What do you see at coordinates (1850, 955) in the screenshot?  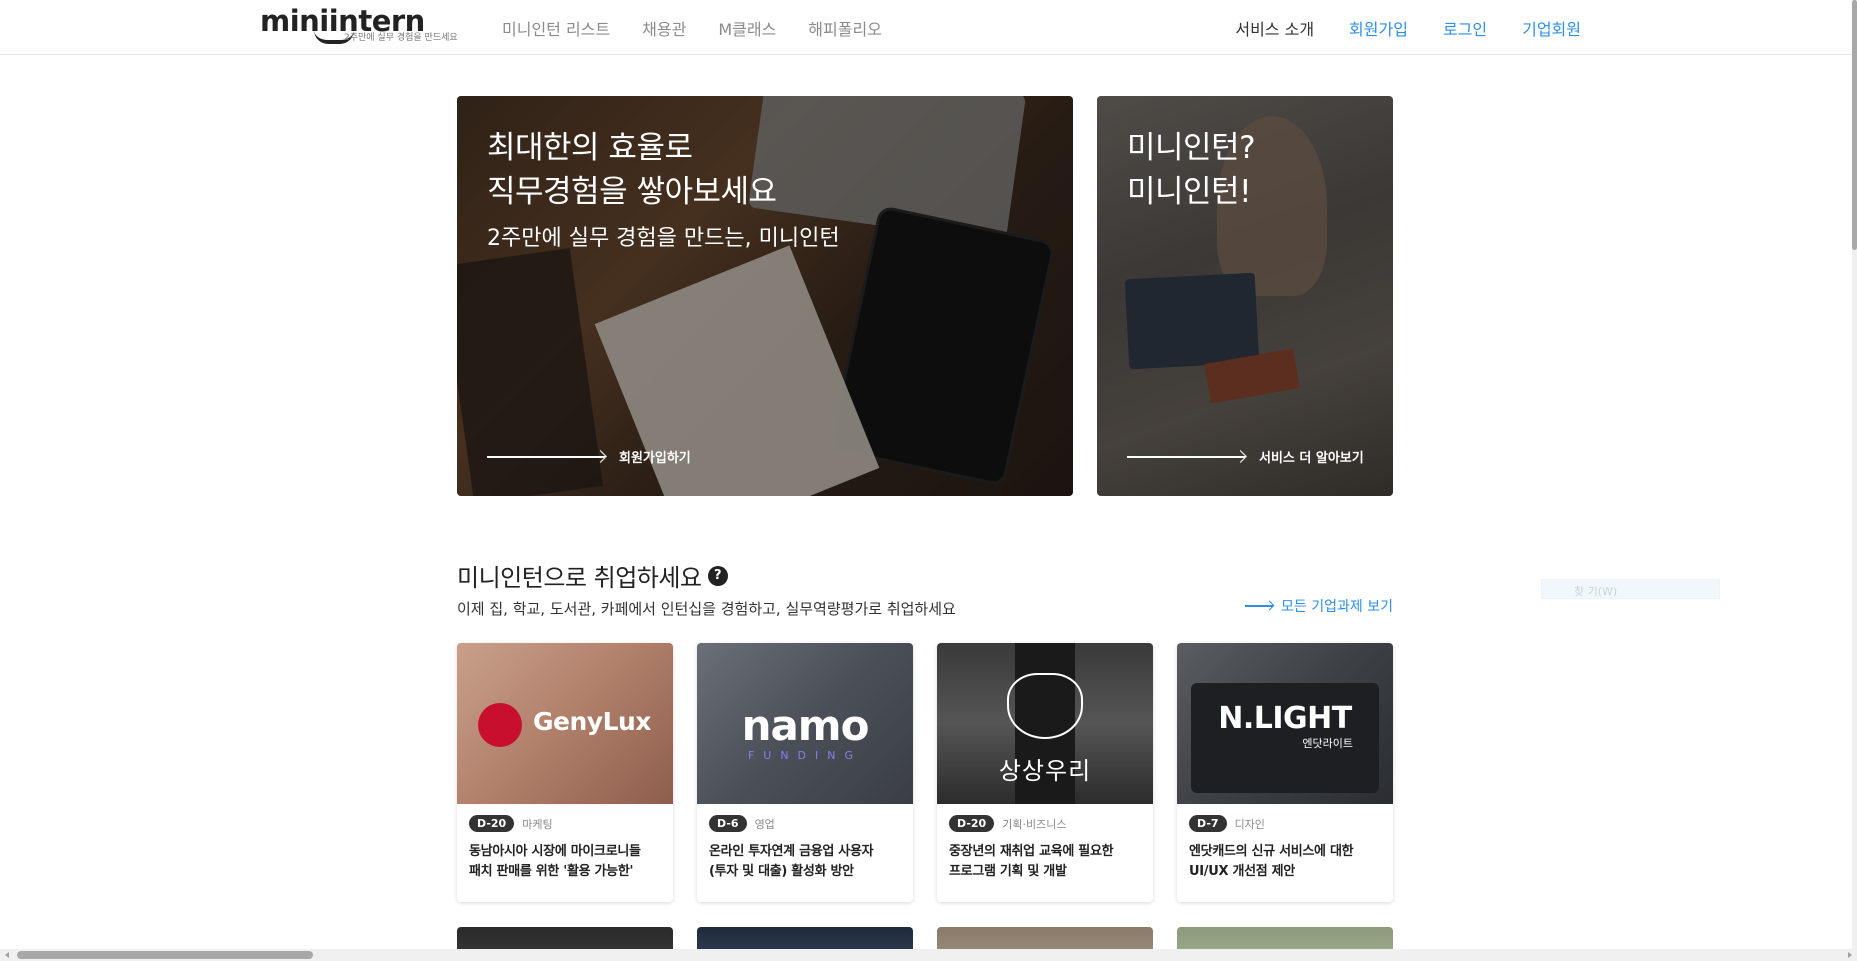 I see `scroll-right-icon` at bounding box center [1850, 955].